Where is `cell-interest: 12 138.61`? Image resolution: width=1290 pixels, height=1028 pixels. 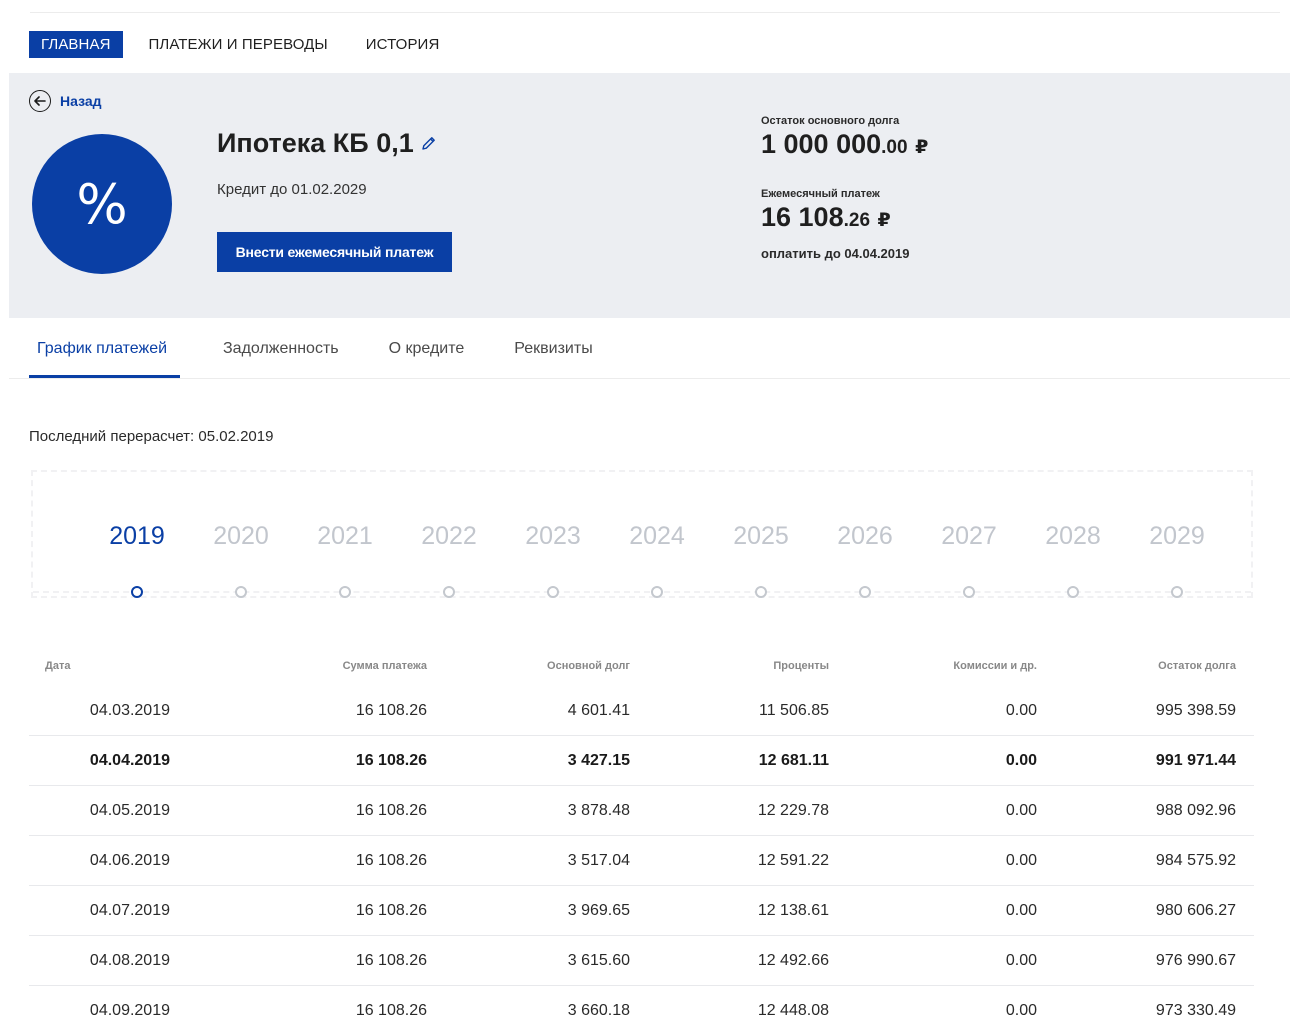
cell-interest: 12 138.61 is located at coordinates (793, 910).